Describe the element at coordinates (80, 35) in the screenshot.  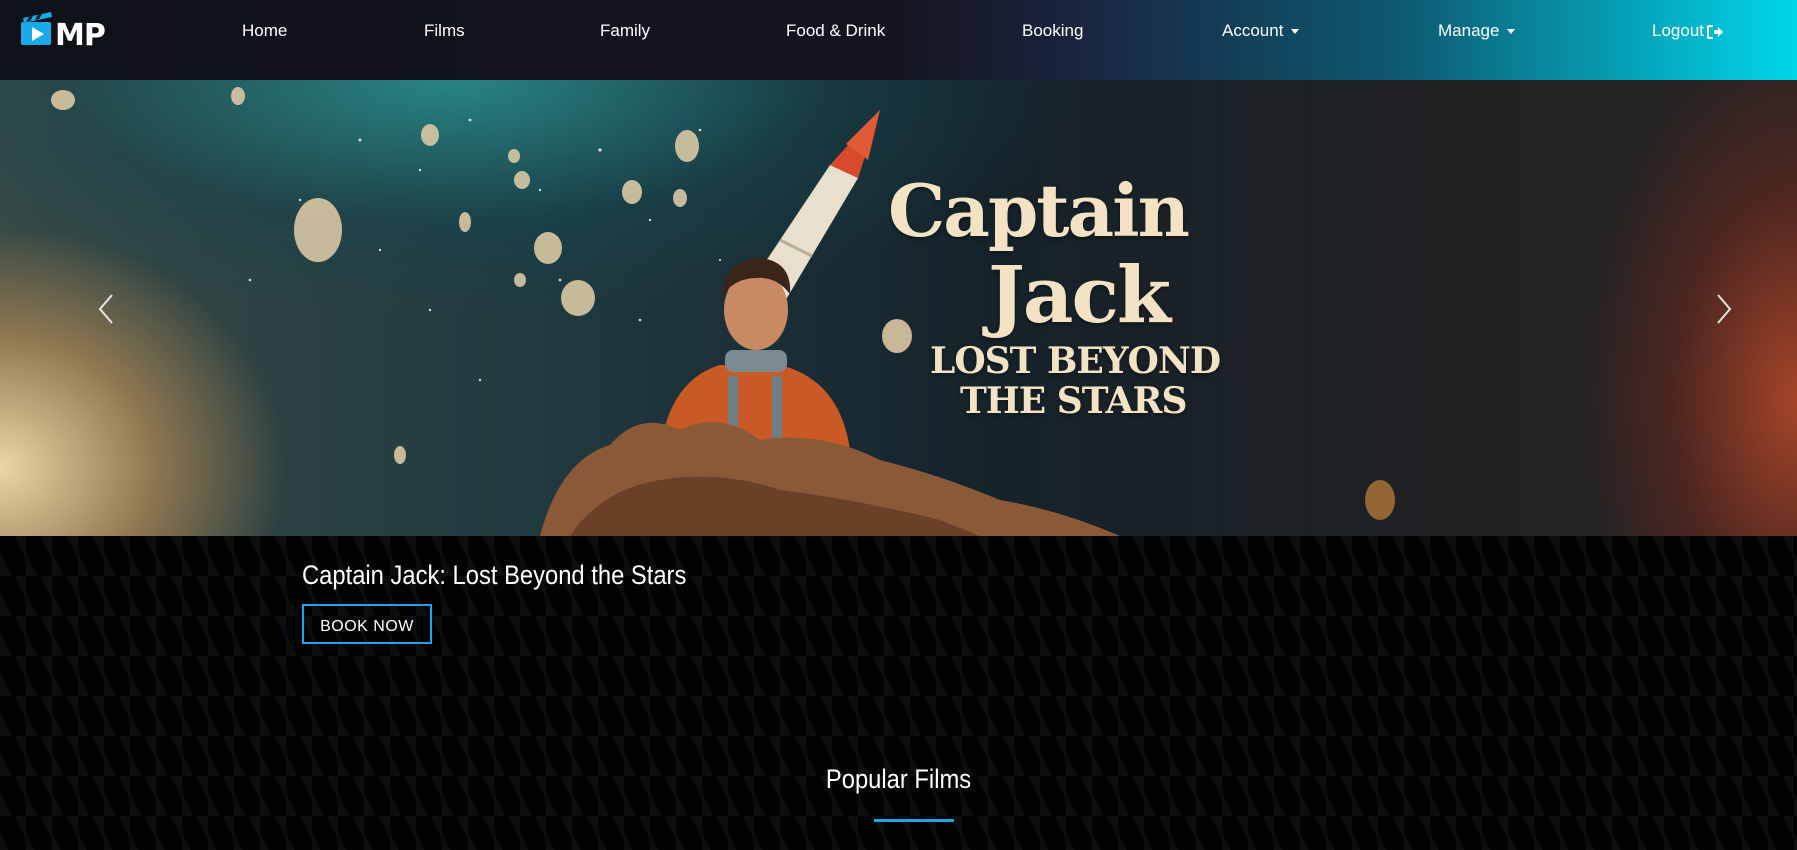
I see `brand-text: MP` at that location.